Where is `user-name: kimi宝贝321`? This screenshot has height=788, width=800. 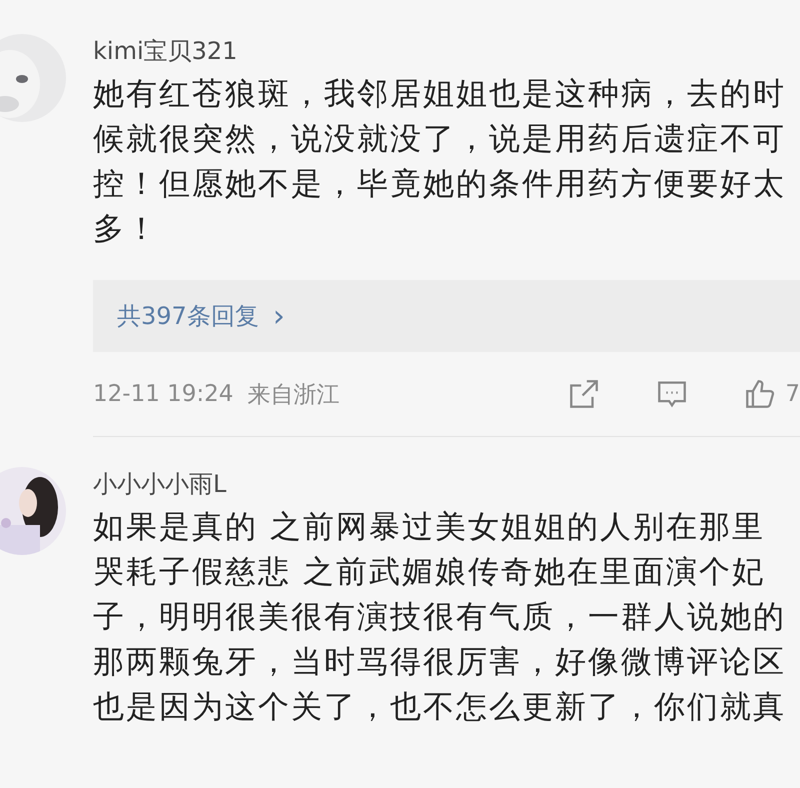 user-name: kimi宝贝321 is located at coordinates (446, 51).